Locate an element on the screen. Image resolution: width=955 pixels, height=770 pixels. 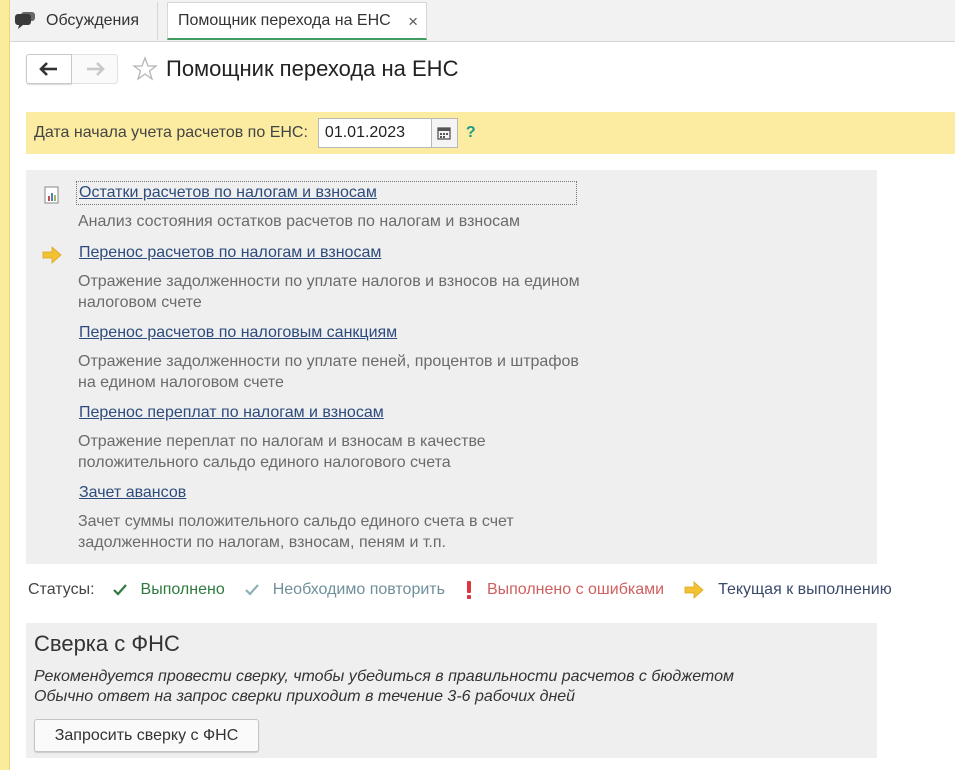
status-repeat-label: Необходимо повторить is located at coordinates (358, 589).